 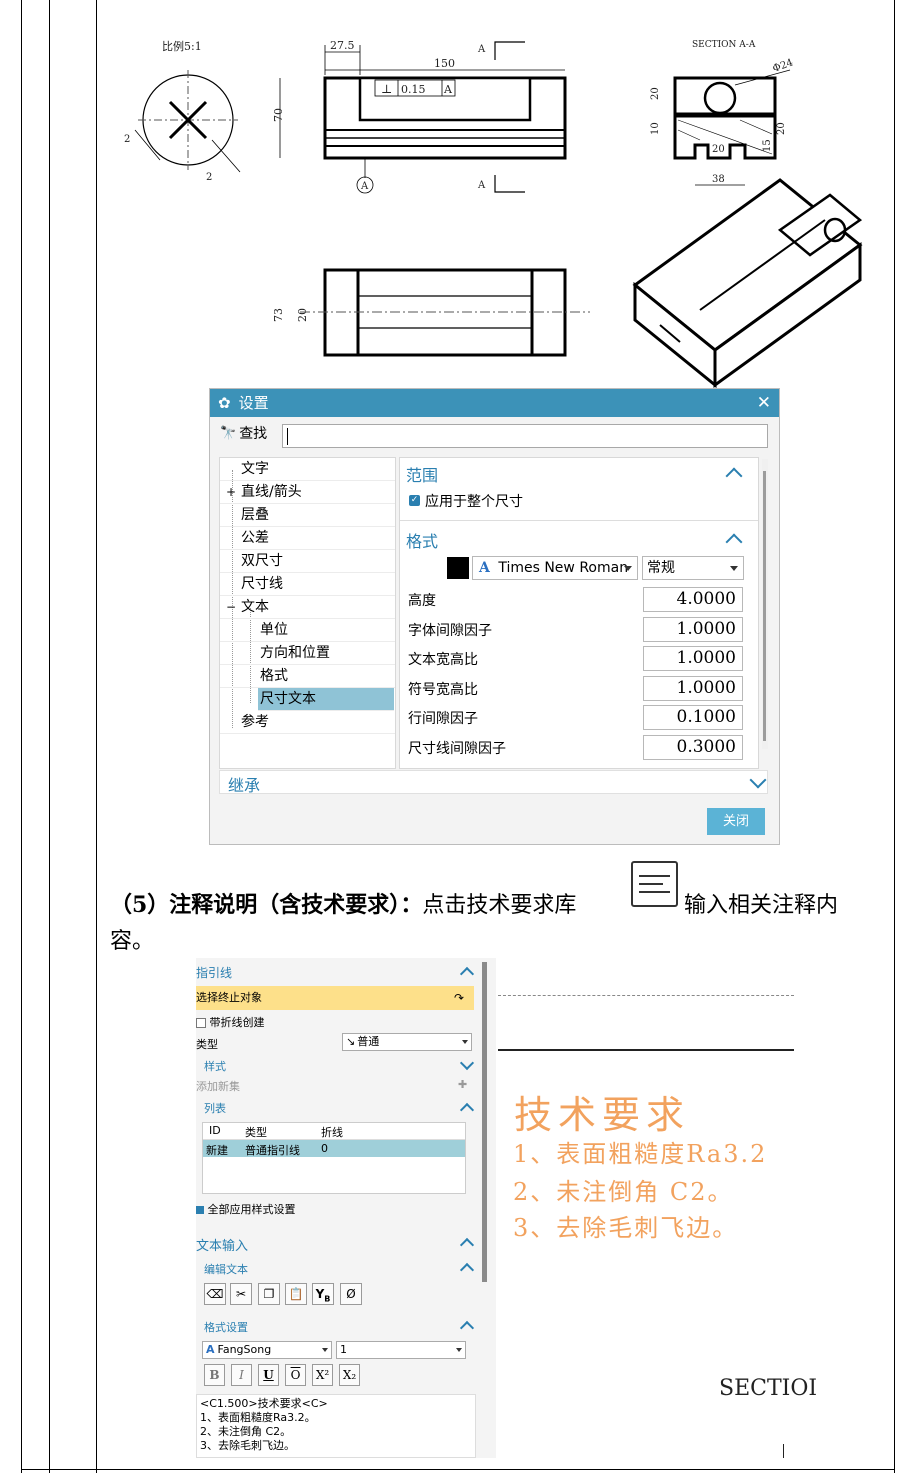 I want to click on tree-item-units: 单位, so click(x=307, y=630).